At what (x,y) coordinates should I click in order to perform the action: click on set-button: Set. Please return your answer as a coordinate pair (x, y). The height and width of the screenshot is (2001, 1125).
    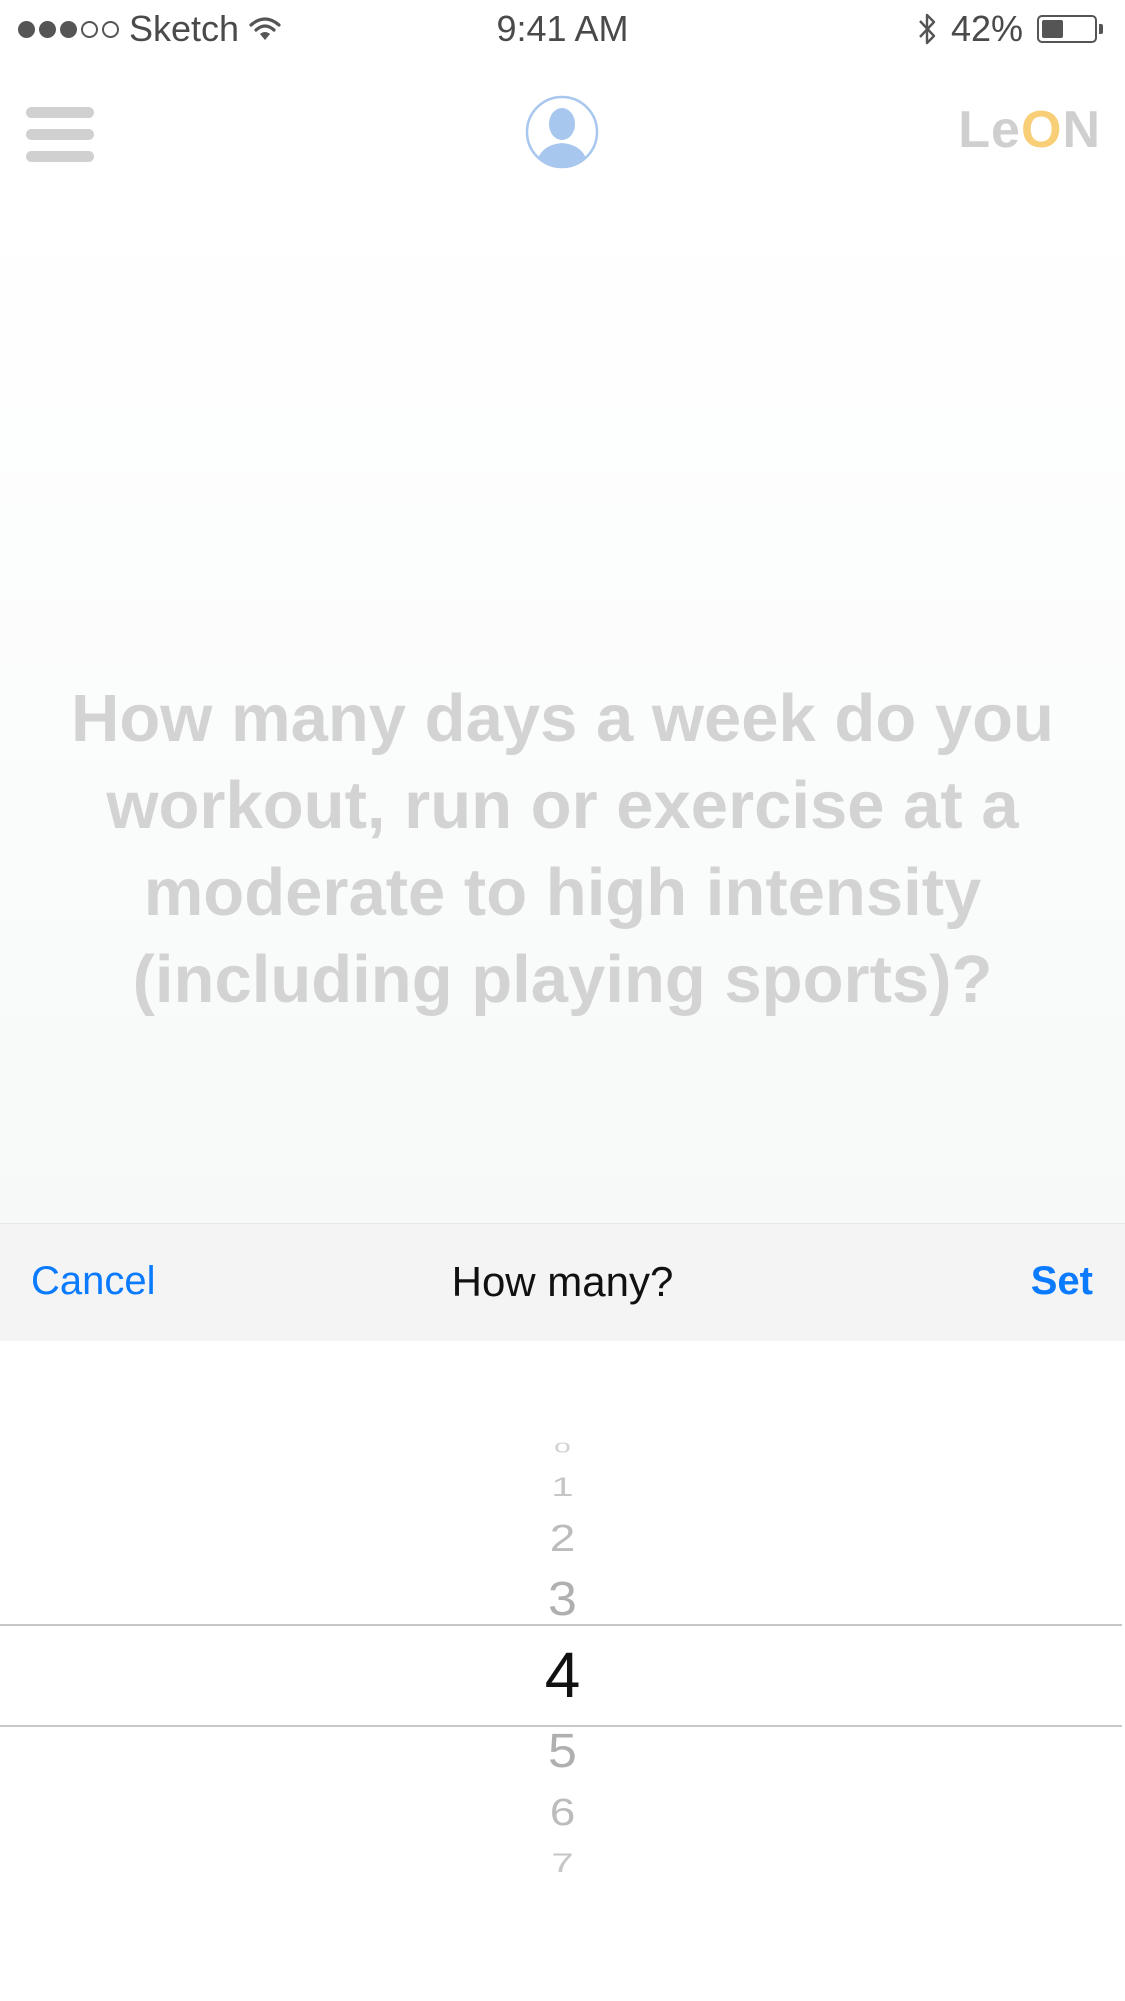
    Looking at the image, I should click on (1062, 1281).